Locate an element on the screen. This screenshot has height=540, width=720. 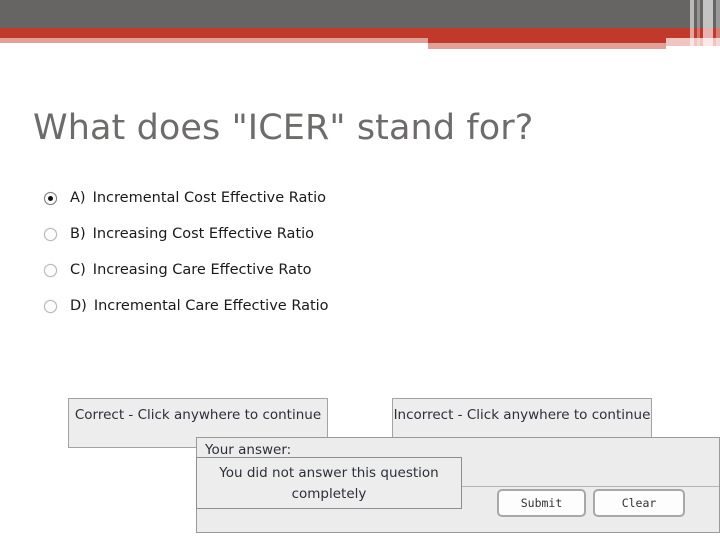
option-letter-b: B) is located at coordinates (78, 234).